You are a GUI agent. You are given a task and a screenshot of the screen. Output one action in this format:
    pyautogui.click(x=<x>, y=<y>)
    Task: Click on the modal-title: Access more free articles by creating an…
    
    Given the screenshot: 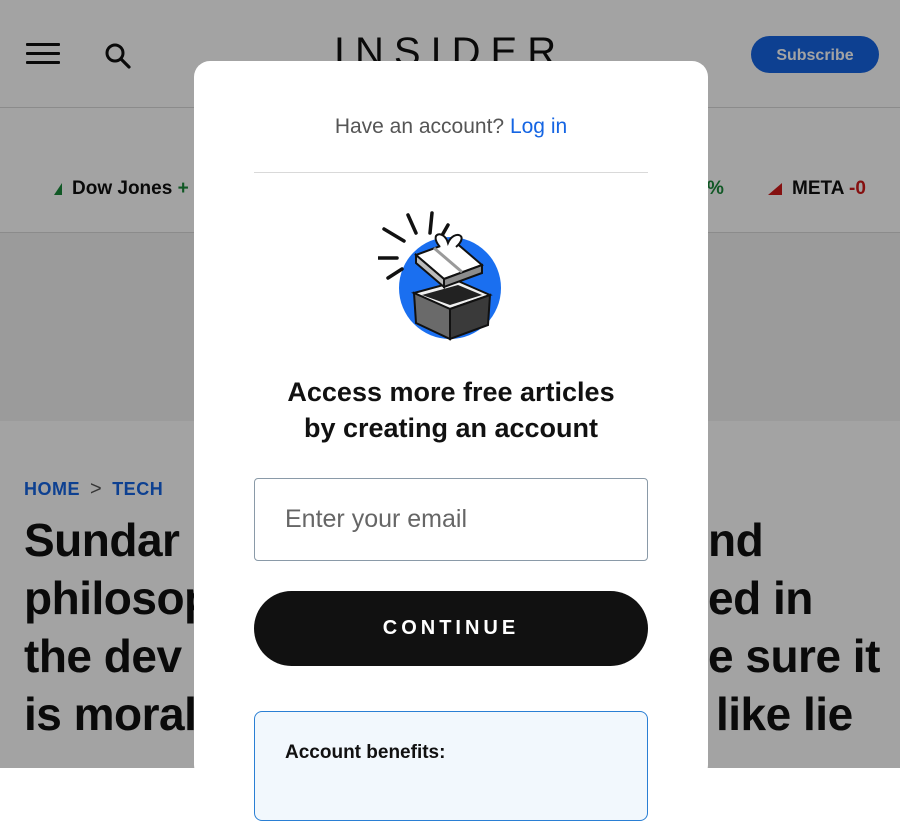 What is the action you would take?
    pyautogui.click(x=451, y=410)
    